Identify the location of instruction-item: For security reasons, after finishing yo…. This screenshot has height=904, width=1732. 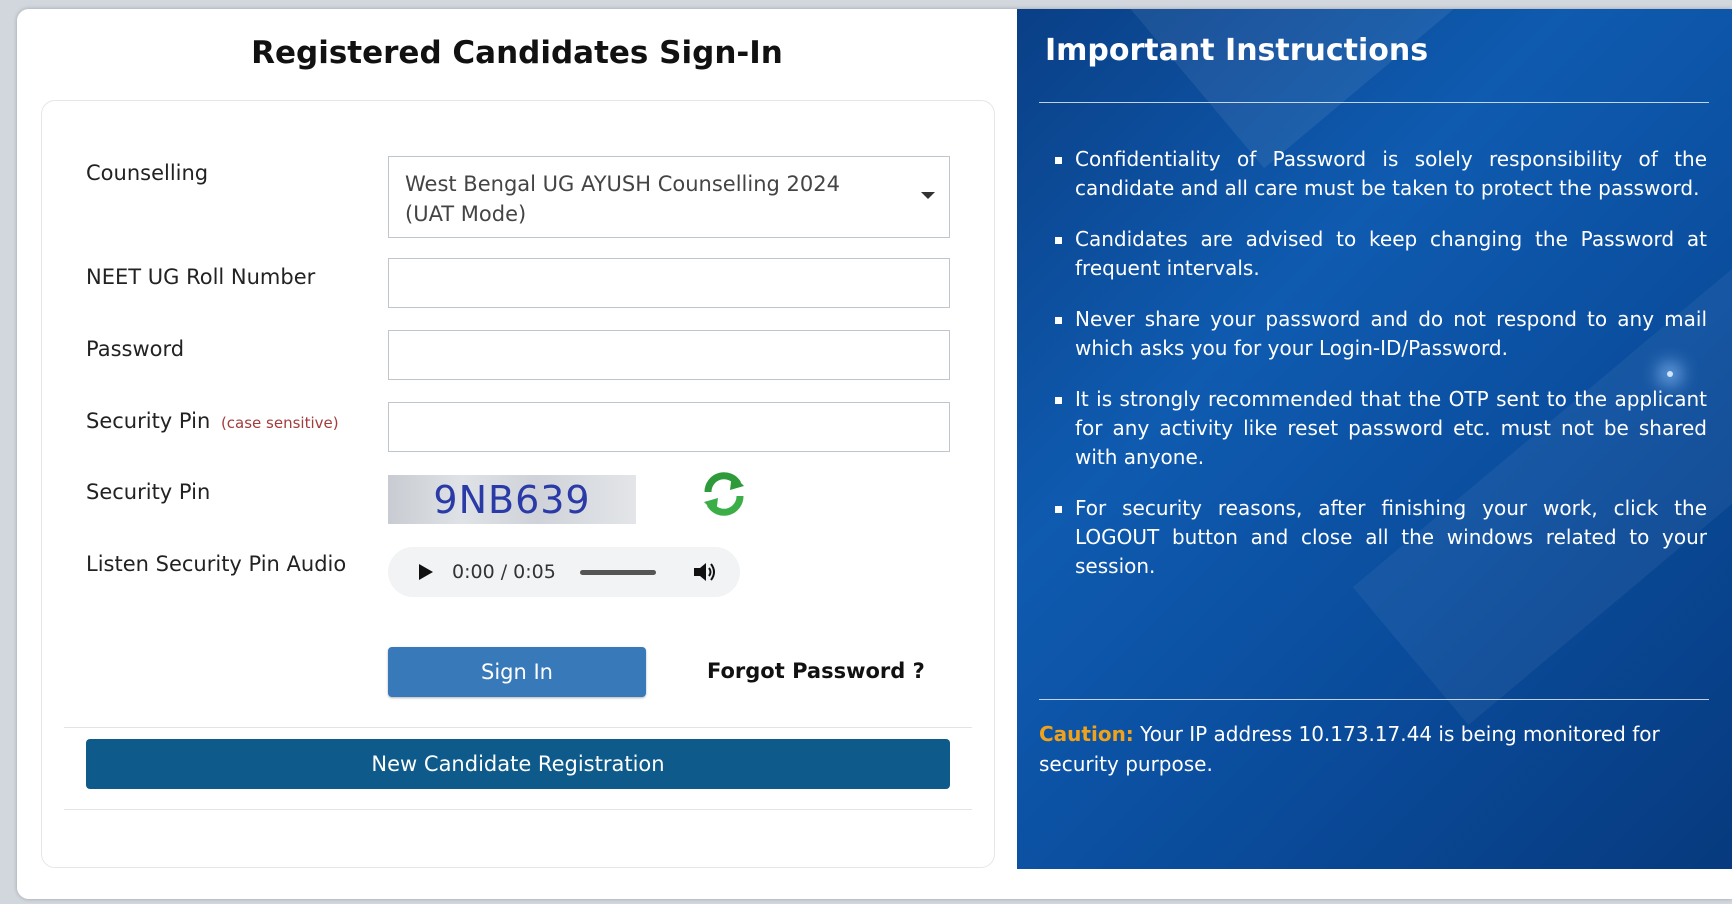
(1381, 537).